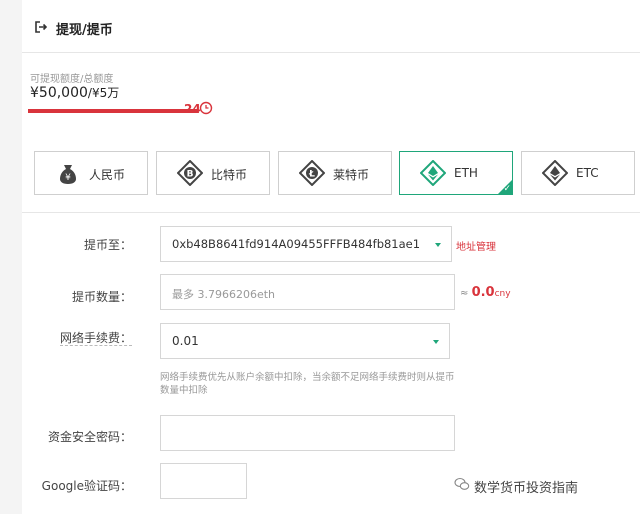 The height and width of the screenshot is (514, 640). What do you see at coordinates (41, 27) in the screenshot?
I see `logout-icon` at bounding box center [41, 27].